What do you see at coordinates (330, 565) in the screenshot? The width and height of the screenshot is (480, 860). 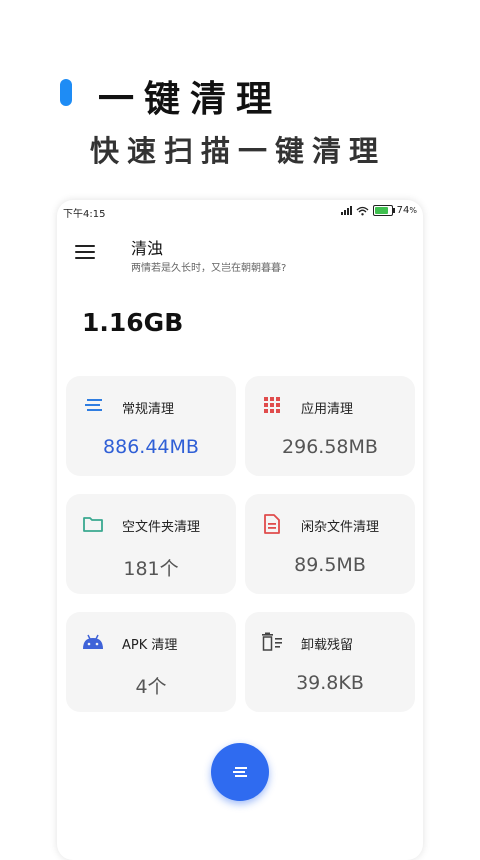 I see `card-value: 89.5MB` at bounding box center [330, 565].